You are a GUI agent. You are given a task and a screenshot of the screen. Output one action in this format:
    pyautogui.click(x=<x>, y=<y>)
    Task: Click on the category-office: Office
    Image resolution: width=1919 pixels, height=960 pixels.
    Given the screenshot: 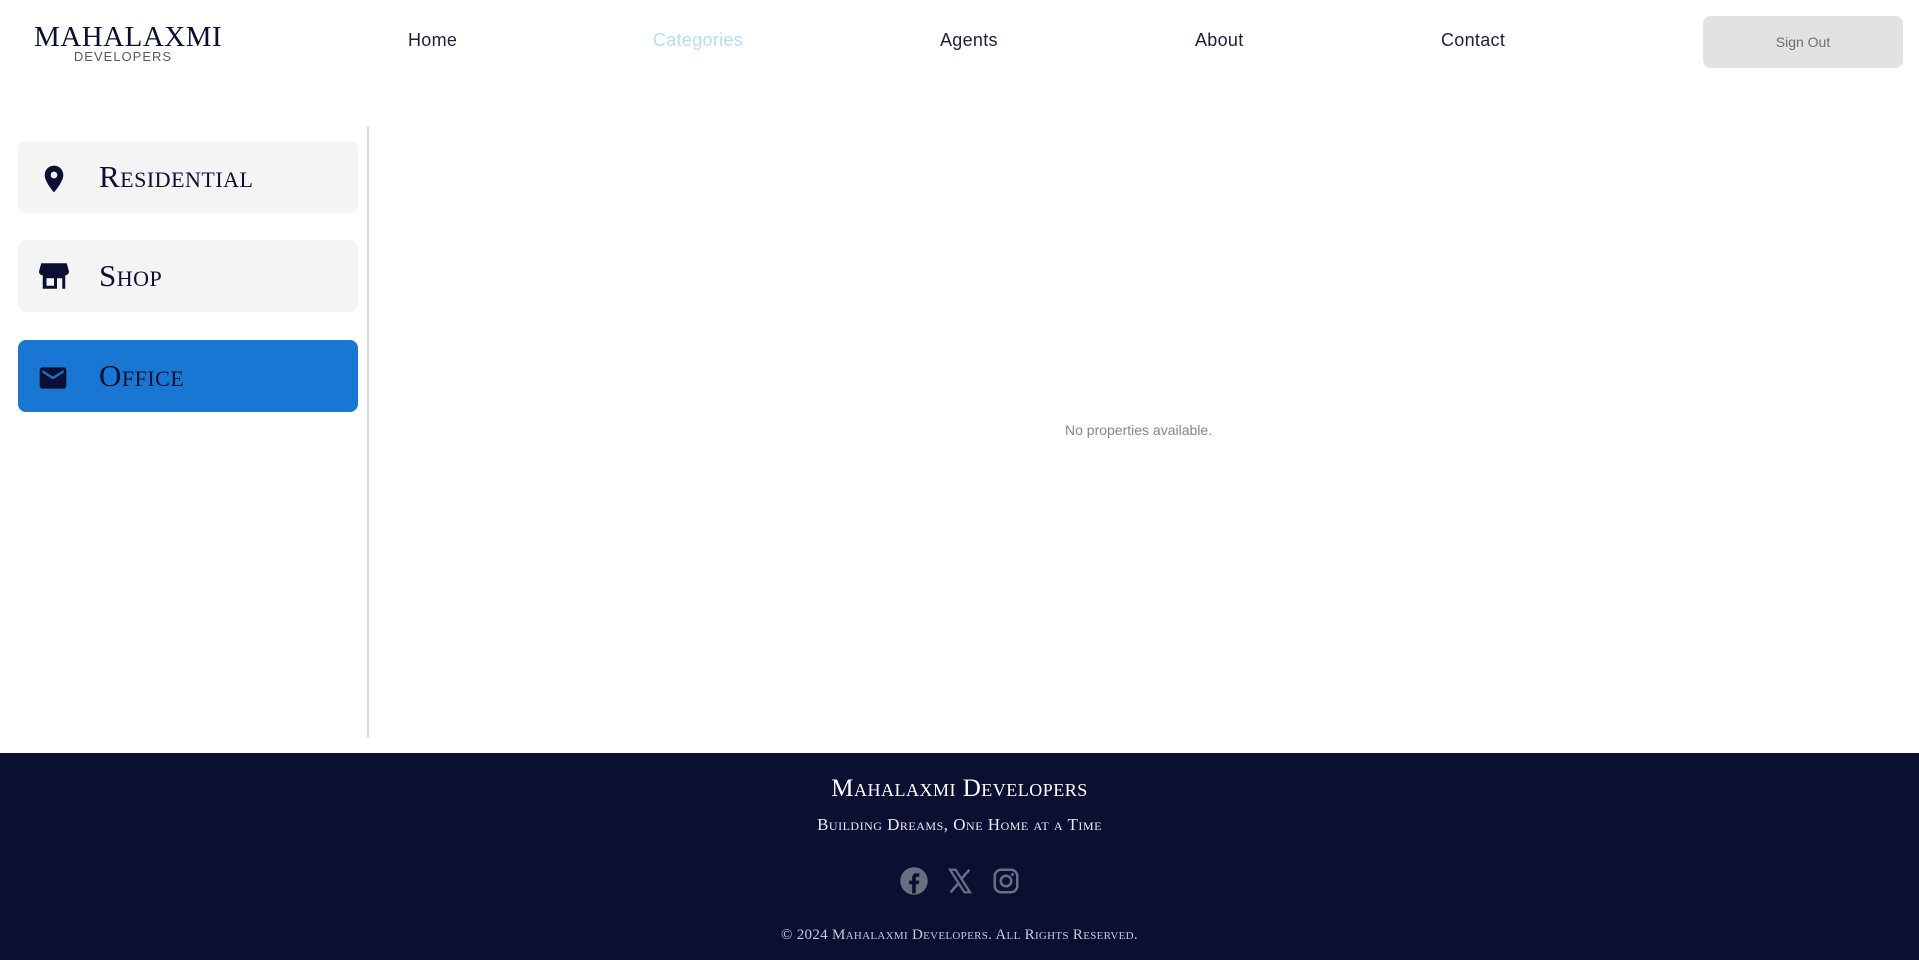 What is the action you would take?
    pyautogui.click(x=188, y=376)
    